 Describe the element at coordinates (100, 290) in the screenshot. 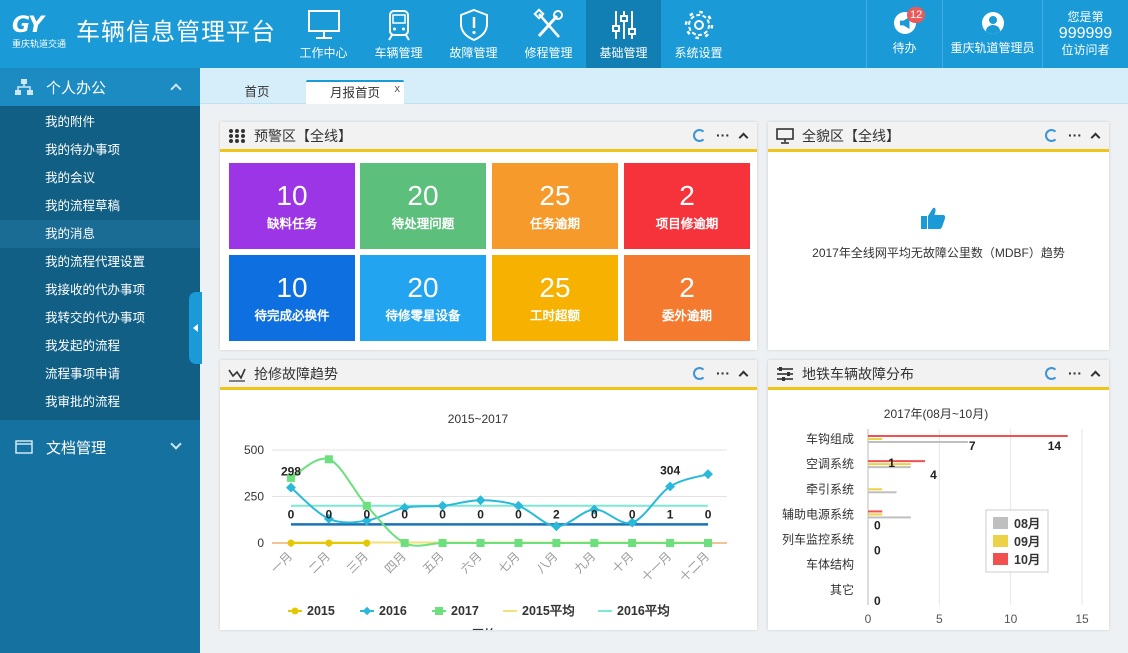

I see `sidebar-item-received-proxy: 我接收的代办事项` at that location.